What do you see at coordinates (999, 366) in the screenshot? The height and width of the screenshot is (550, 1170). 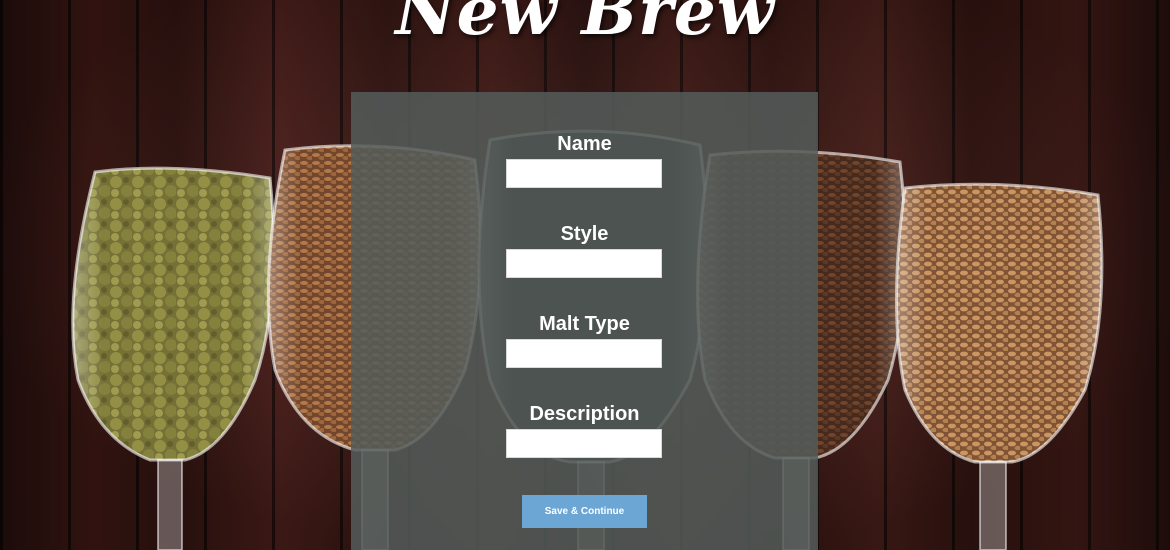 I see `wheat-glass` at bounding box center [999, 366].